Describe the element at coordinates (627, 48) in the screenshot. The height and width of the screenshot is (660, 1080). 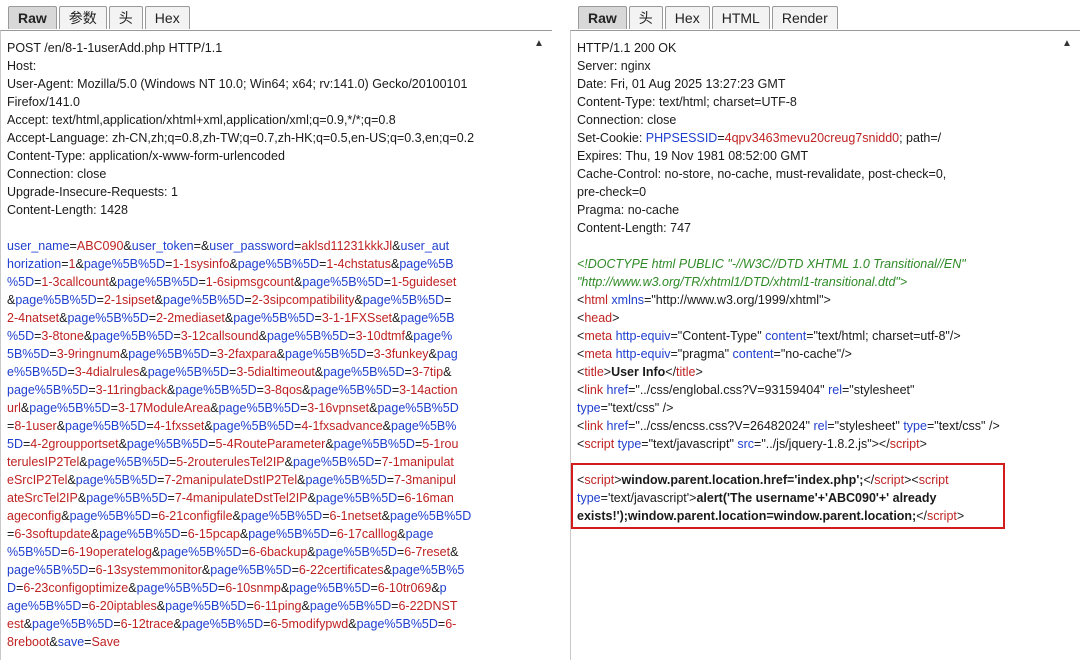
I see `response-header-line: HTTP/1.1 200 OK` at that location.